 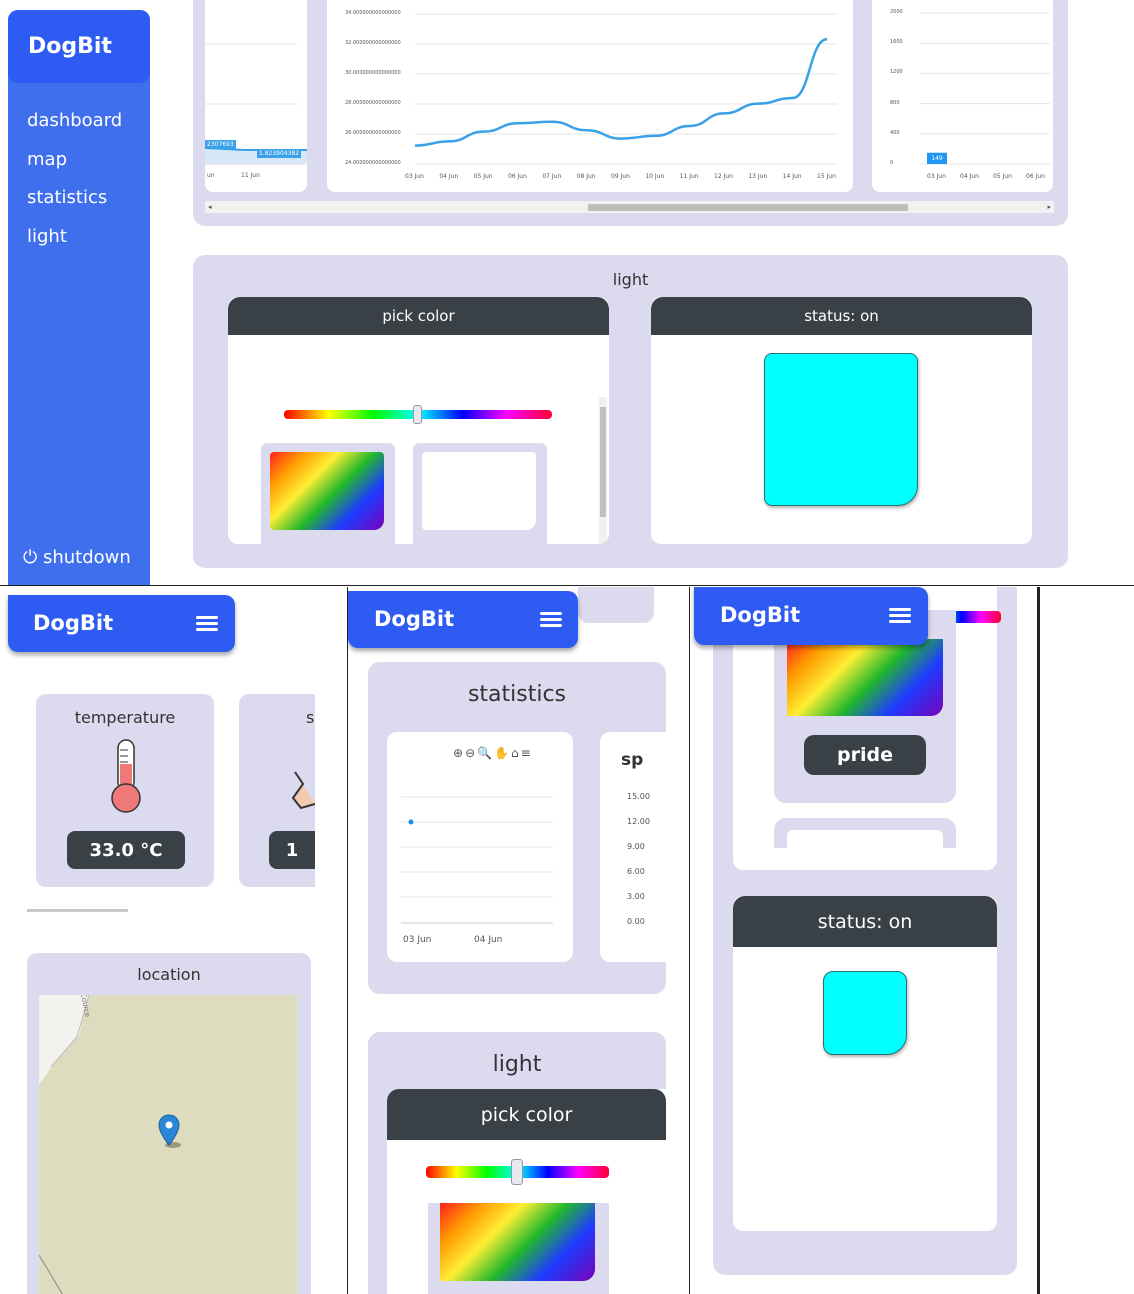 I want to click on y-tick-label: 12.00, so click(x=638, y=821).